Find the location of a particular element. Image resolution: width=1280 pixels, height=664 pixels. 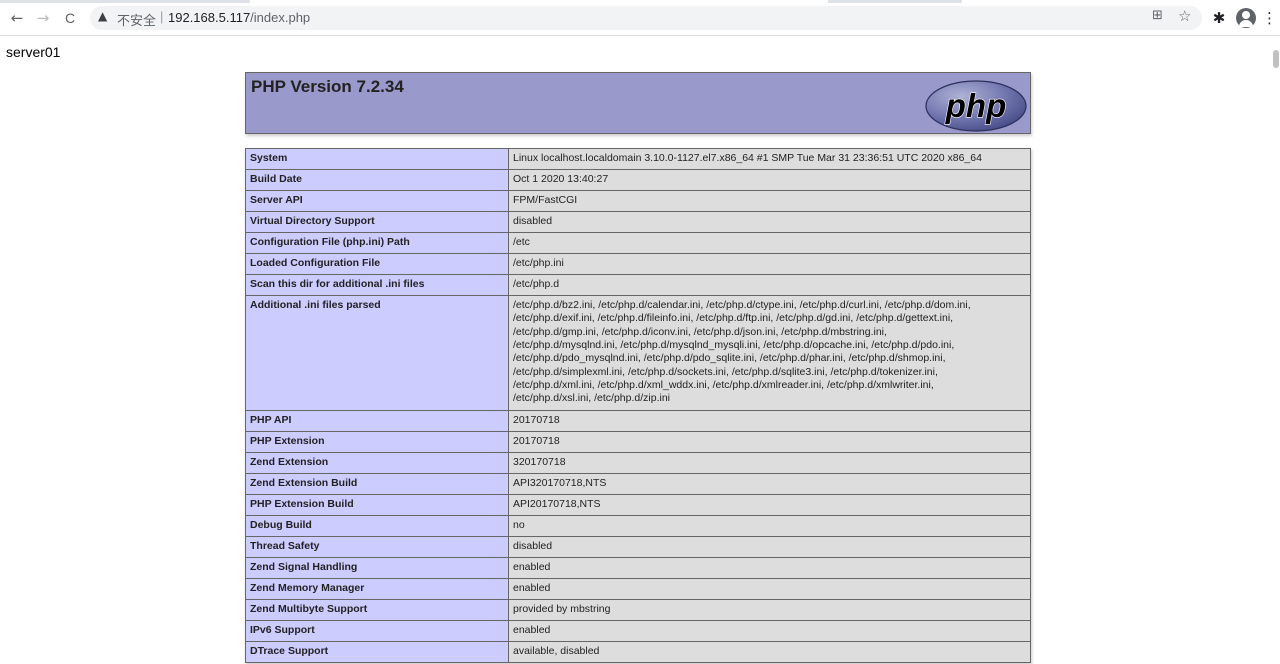

info-value-cell: FPM/FastCGI is located at coordinates (769, 201).